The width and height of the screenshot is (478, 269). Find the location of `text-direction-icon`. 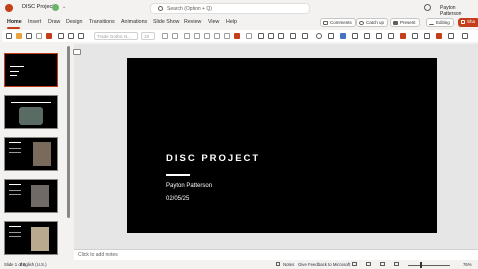

text-direction-icon is located at coordinates (293, 36).